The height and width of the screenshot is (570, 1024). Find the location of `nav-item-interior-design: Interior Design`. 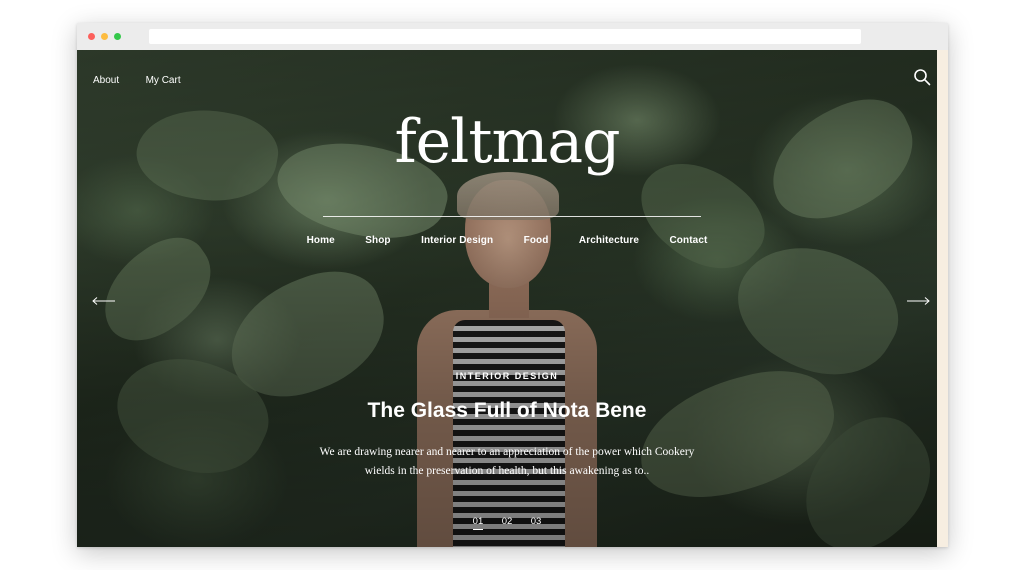

nav-item-interior-design: Interior Design is located at coordinates (457, 240).